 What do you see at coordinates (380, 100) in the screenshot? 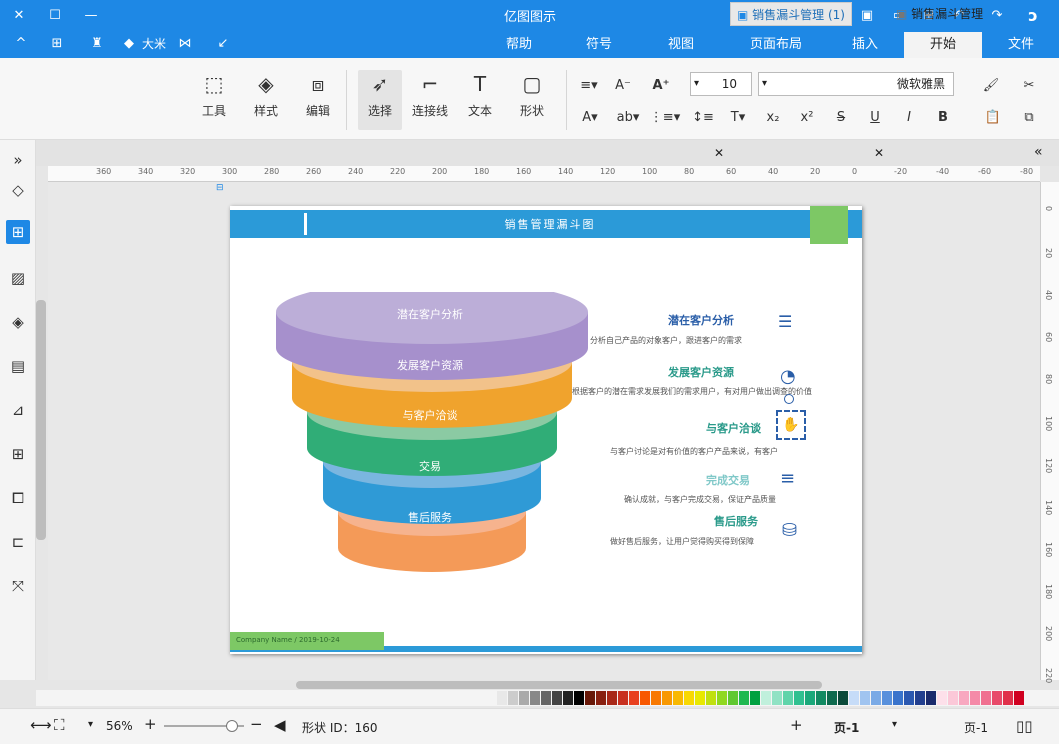
I see `select-button: ➶ 选择` at bounding box center [380, 100].